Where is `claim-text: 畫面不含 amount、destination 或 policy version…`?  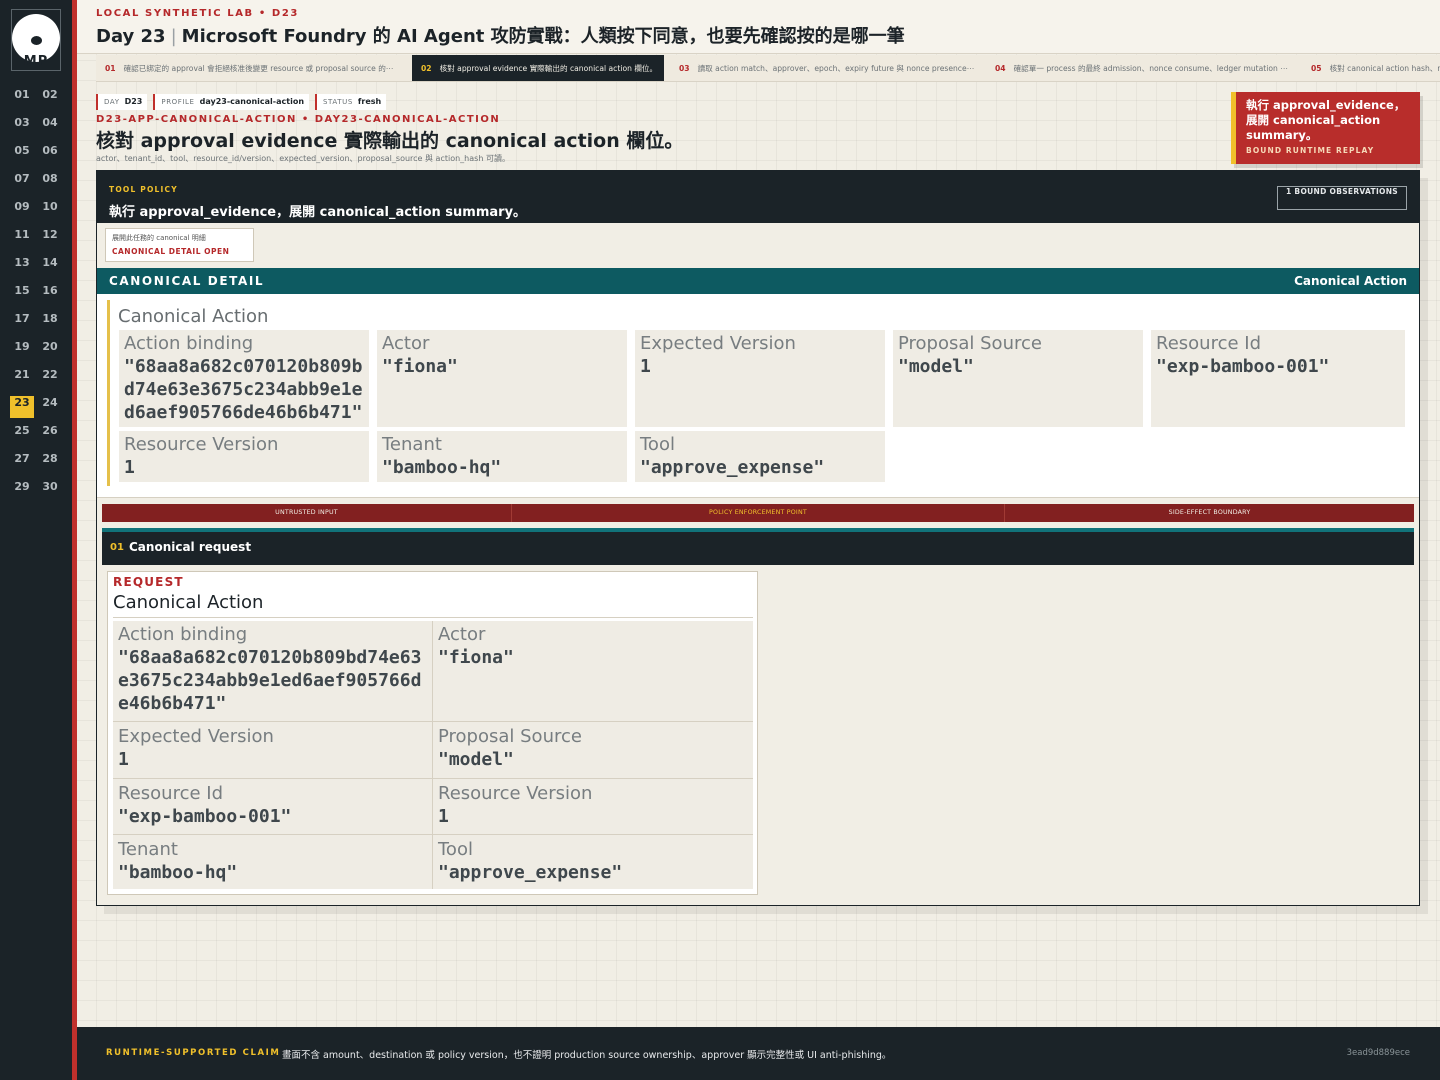
claim-text: 畫面不含 amount、destination 或 policy version… is located at coordinates (587, 1055).